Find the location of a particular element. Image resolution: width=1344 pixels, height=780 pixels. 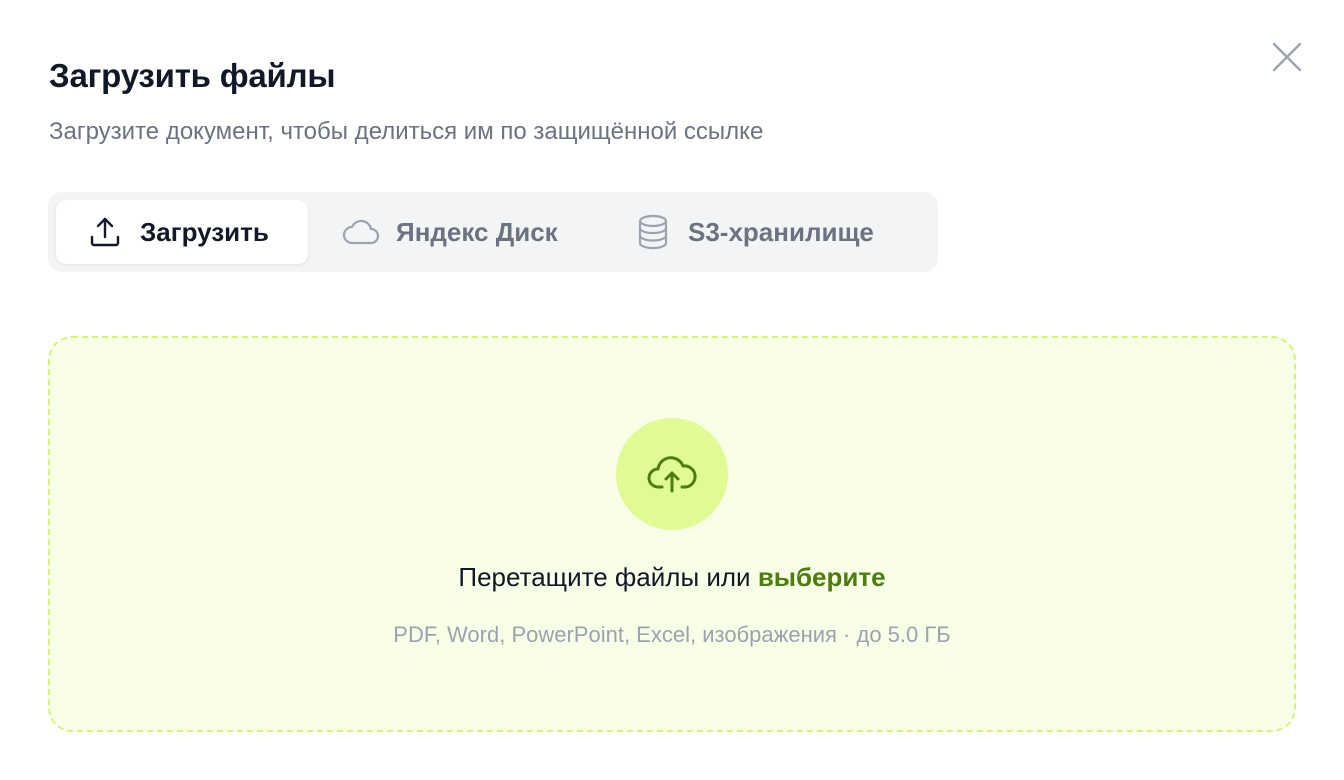

close-button is located at coordinates (1287, 57).